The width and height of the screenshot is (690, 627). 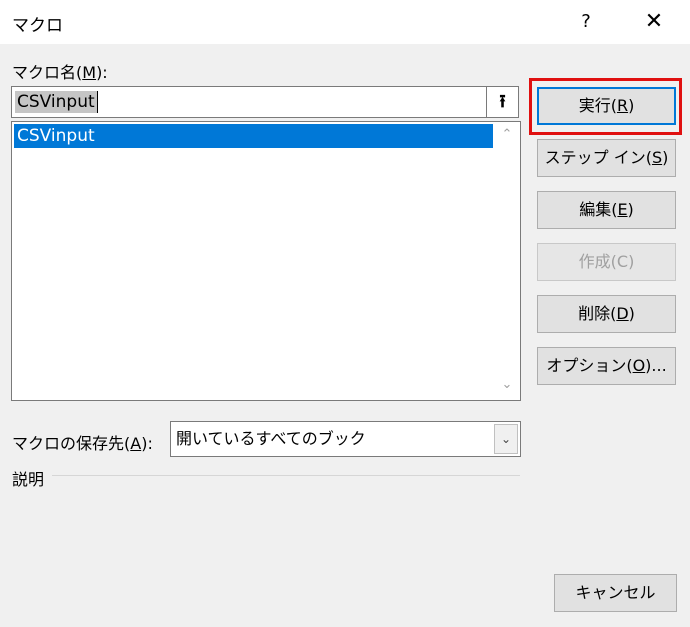 What do you see at coordinates (606, 106) in the screenshot?
I see `run-button: 実行(R)` at bounding box center [606, 106].